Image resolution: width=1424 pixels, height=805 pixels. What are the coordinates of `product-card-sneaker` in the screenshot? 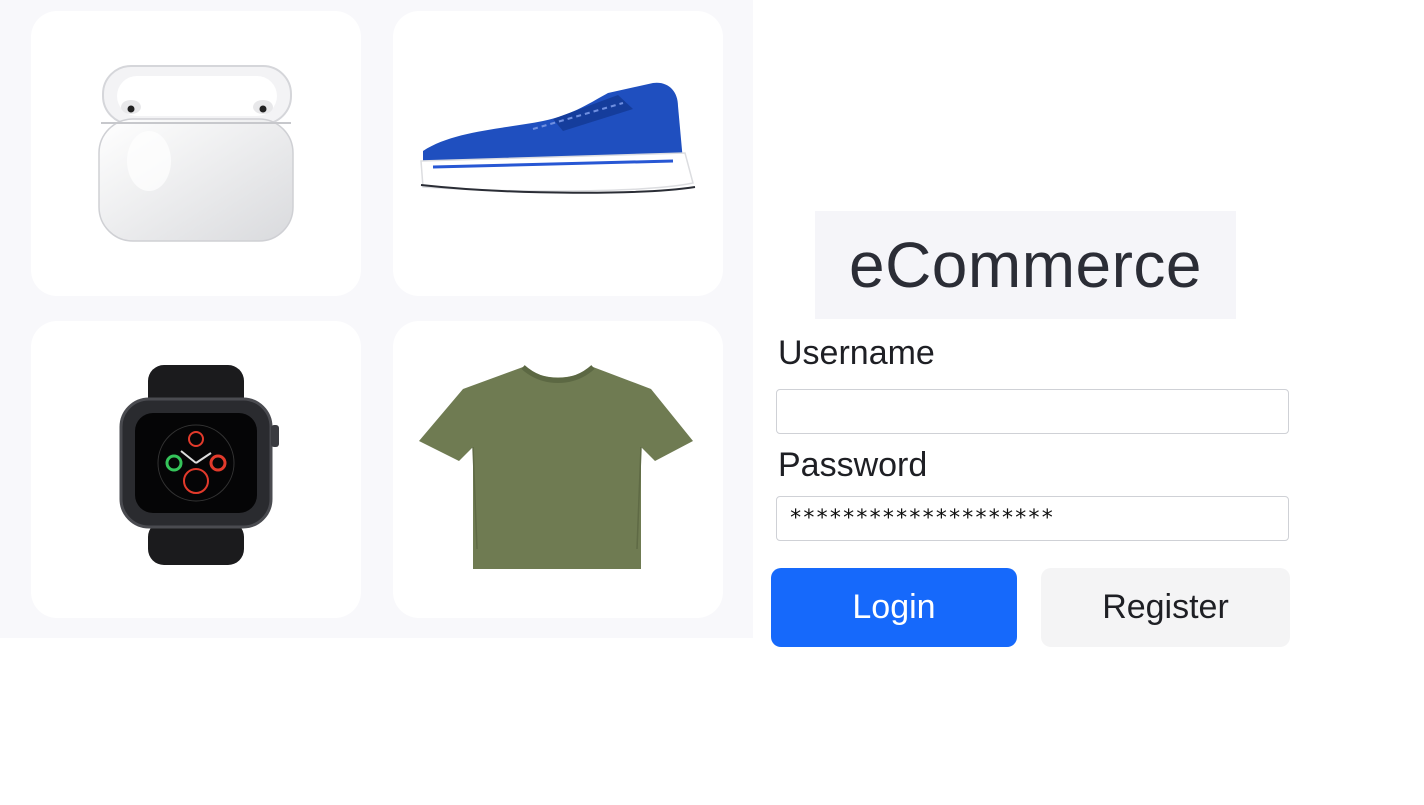 It's located at (558, 153).